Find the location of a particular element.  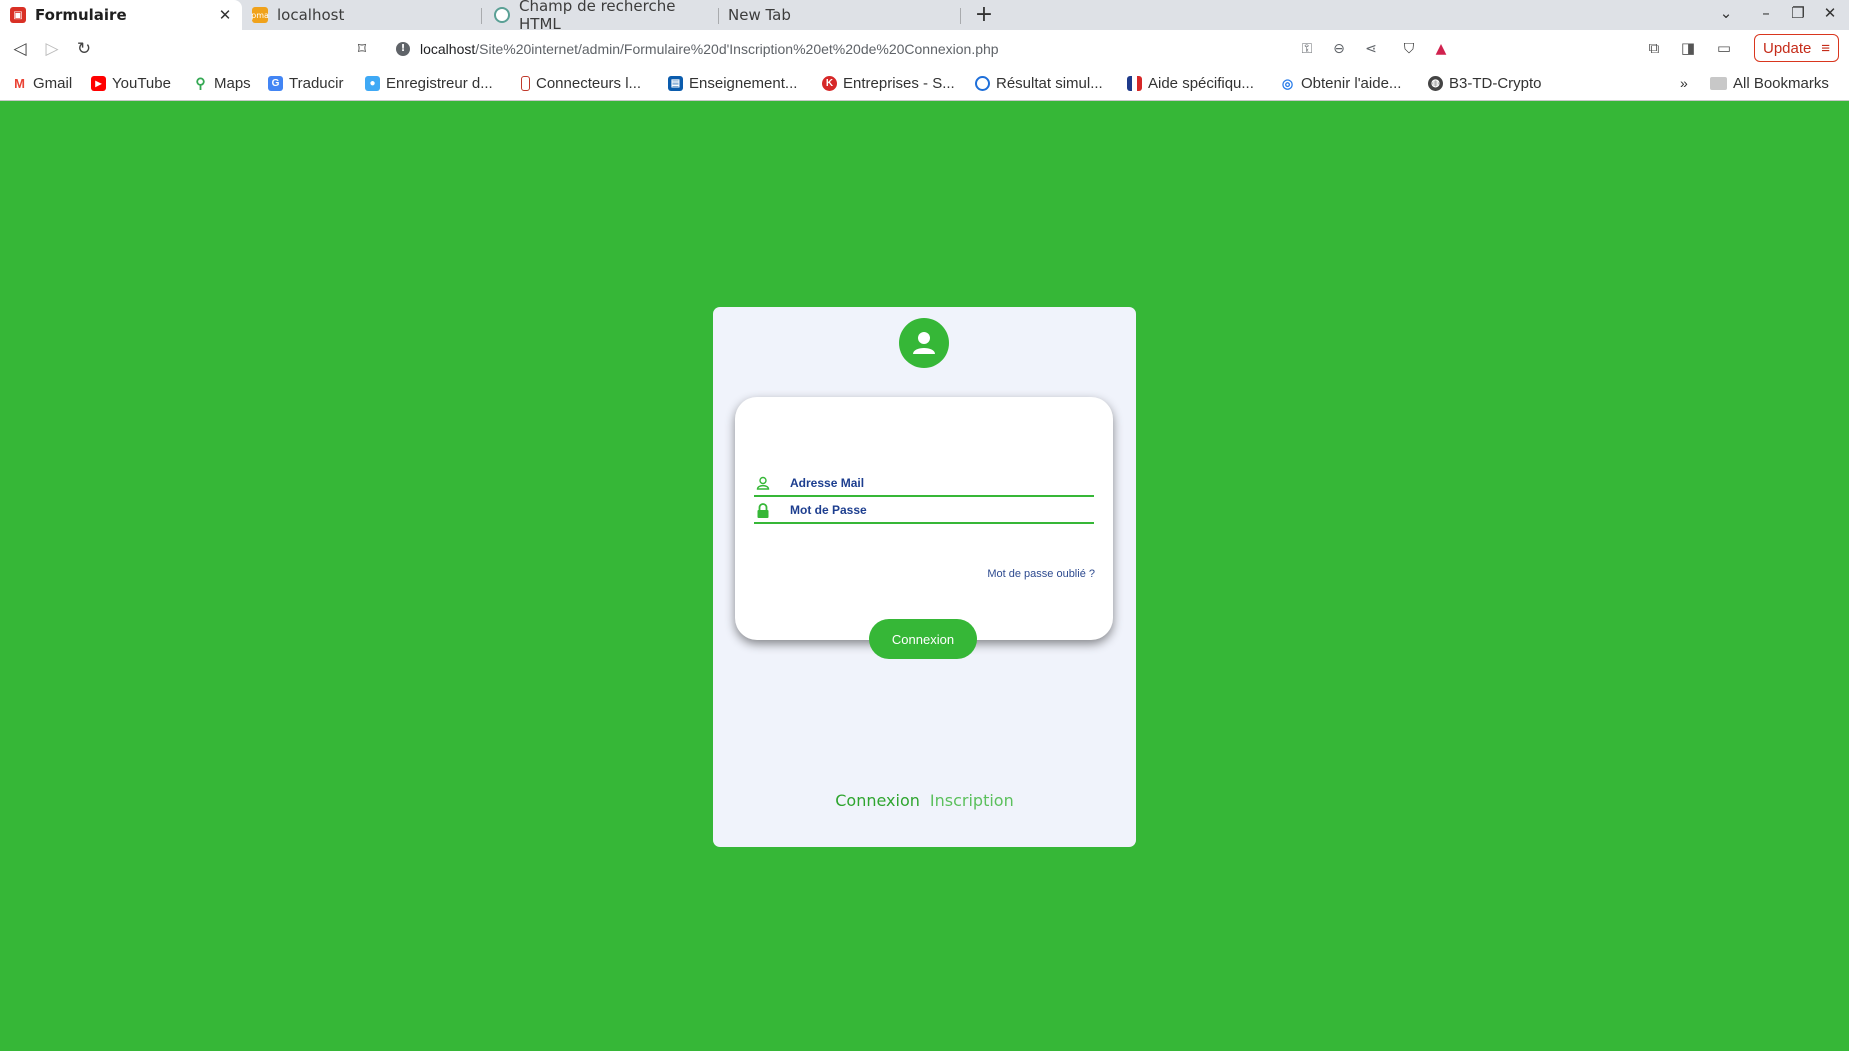

tab-formulaire: ▣ Formulaire ✕ is located at coordinates (121, 15).